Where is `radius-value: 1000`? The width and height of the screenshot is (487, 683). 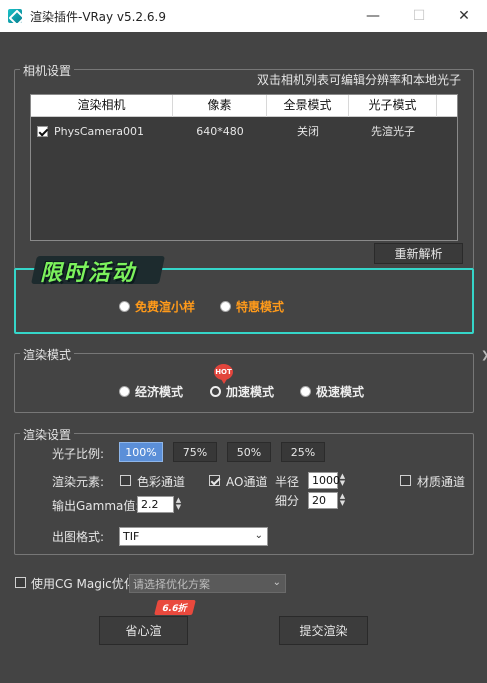 radius-value: 1000 is located at coordinates (326, 480).